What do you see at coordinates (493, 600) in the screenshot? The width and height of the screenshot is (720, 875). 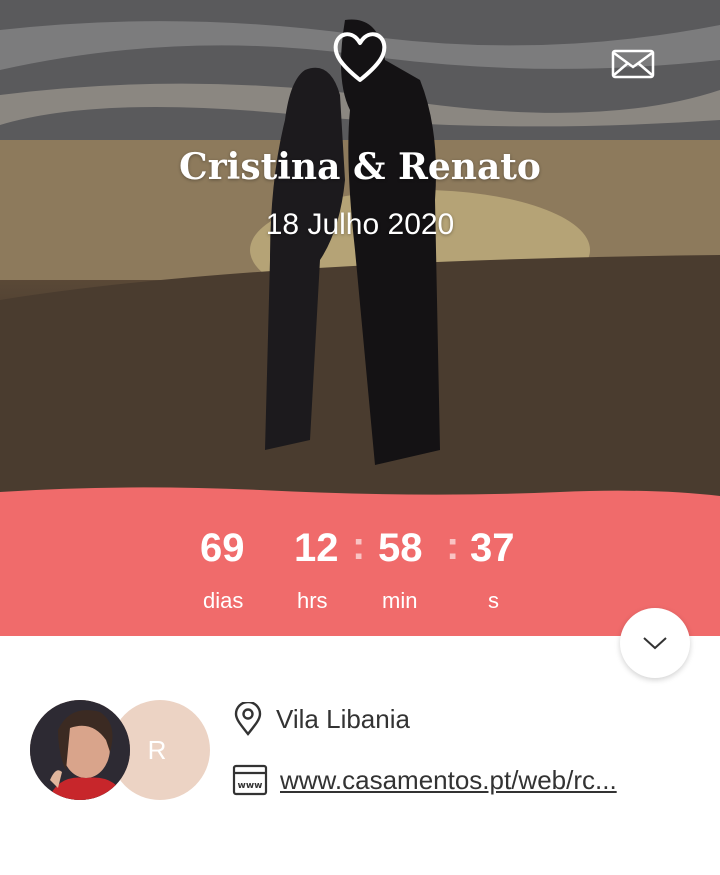 I see `countdown-seconds-label: s` at bounding box center [493, 600].